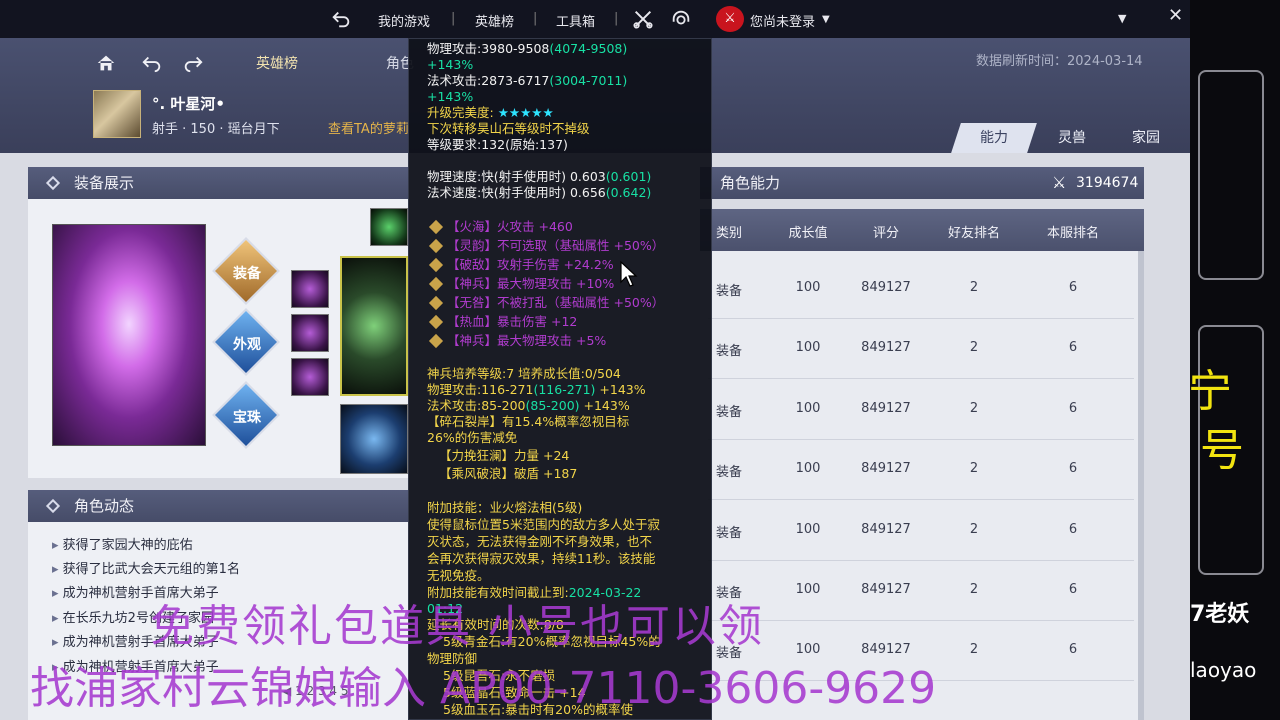  What do you see at coordinates (1072, 138) in the screenshot?
I see `tab-pet: 灵兽` at bounding box center [1072, 138].